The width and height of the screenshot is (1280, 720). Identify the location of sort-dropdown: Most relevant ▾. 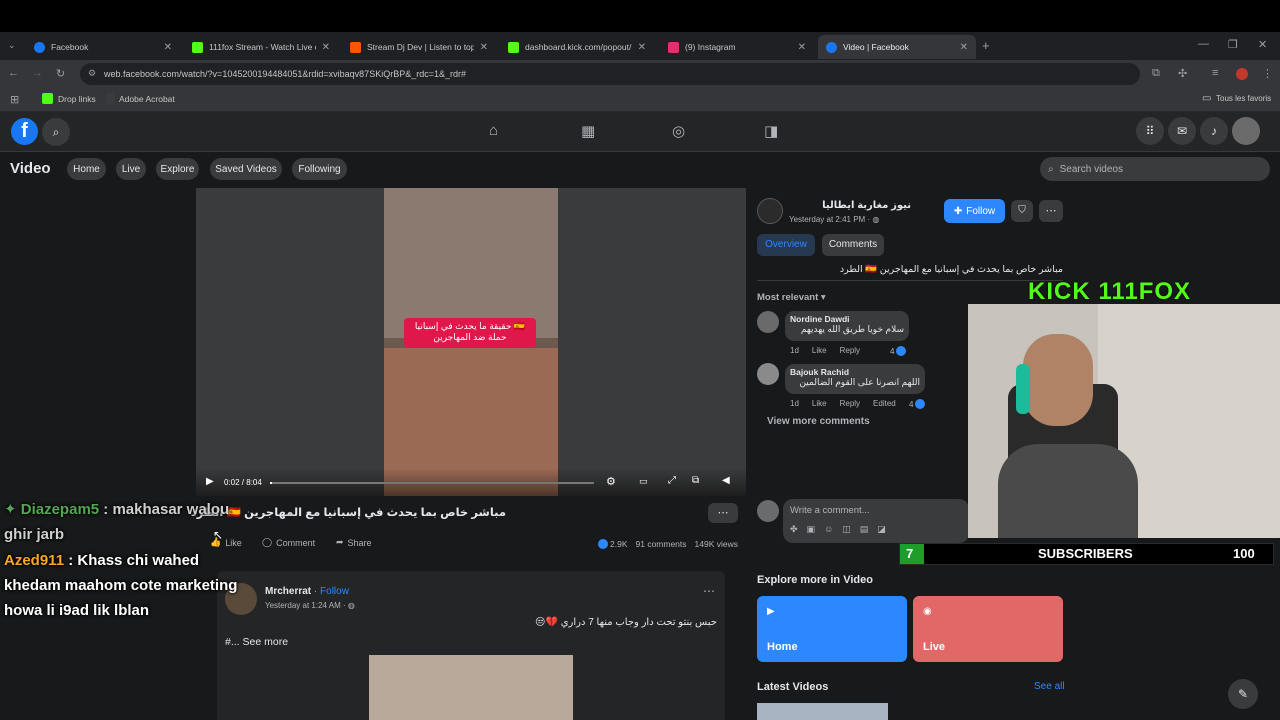
(791, 297).